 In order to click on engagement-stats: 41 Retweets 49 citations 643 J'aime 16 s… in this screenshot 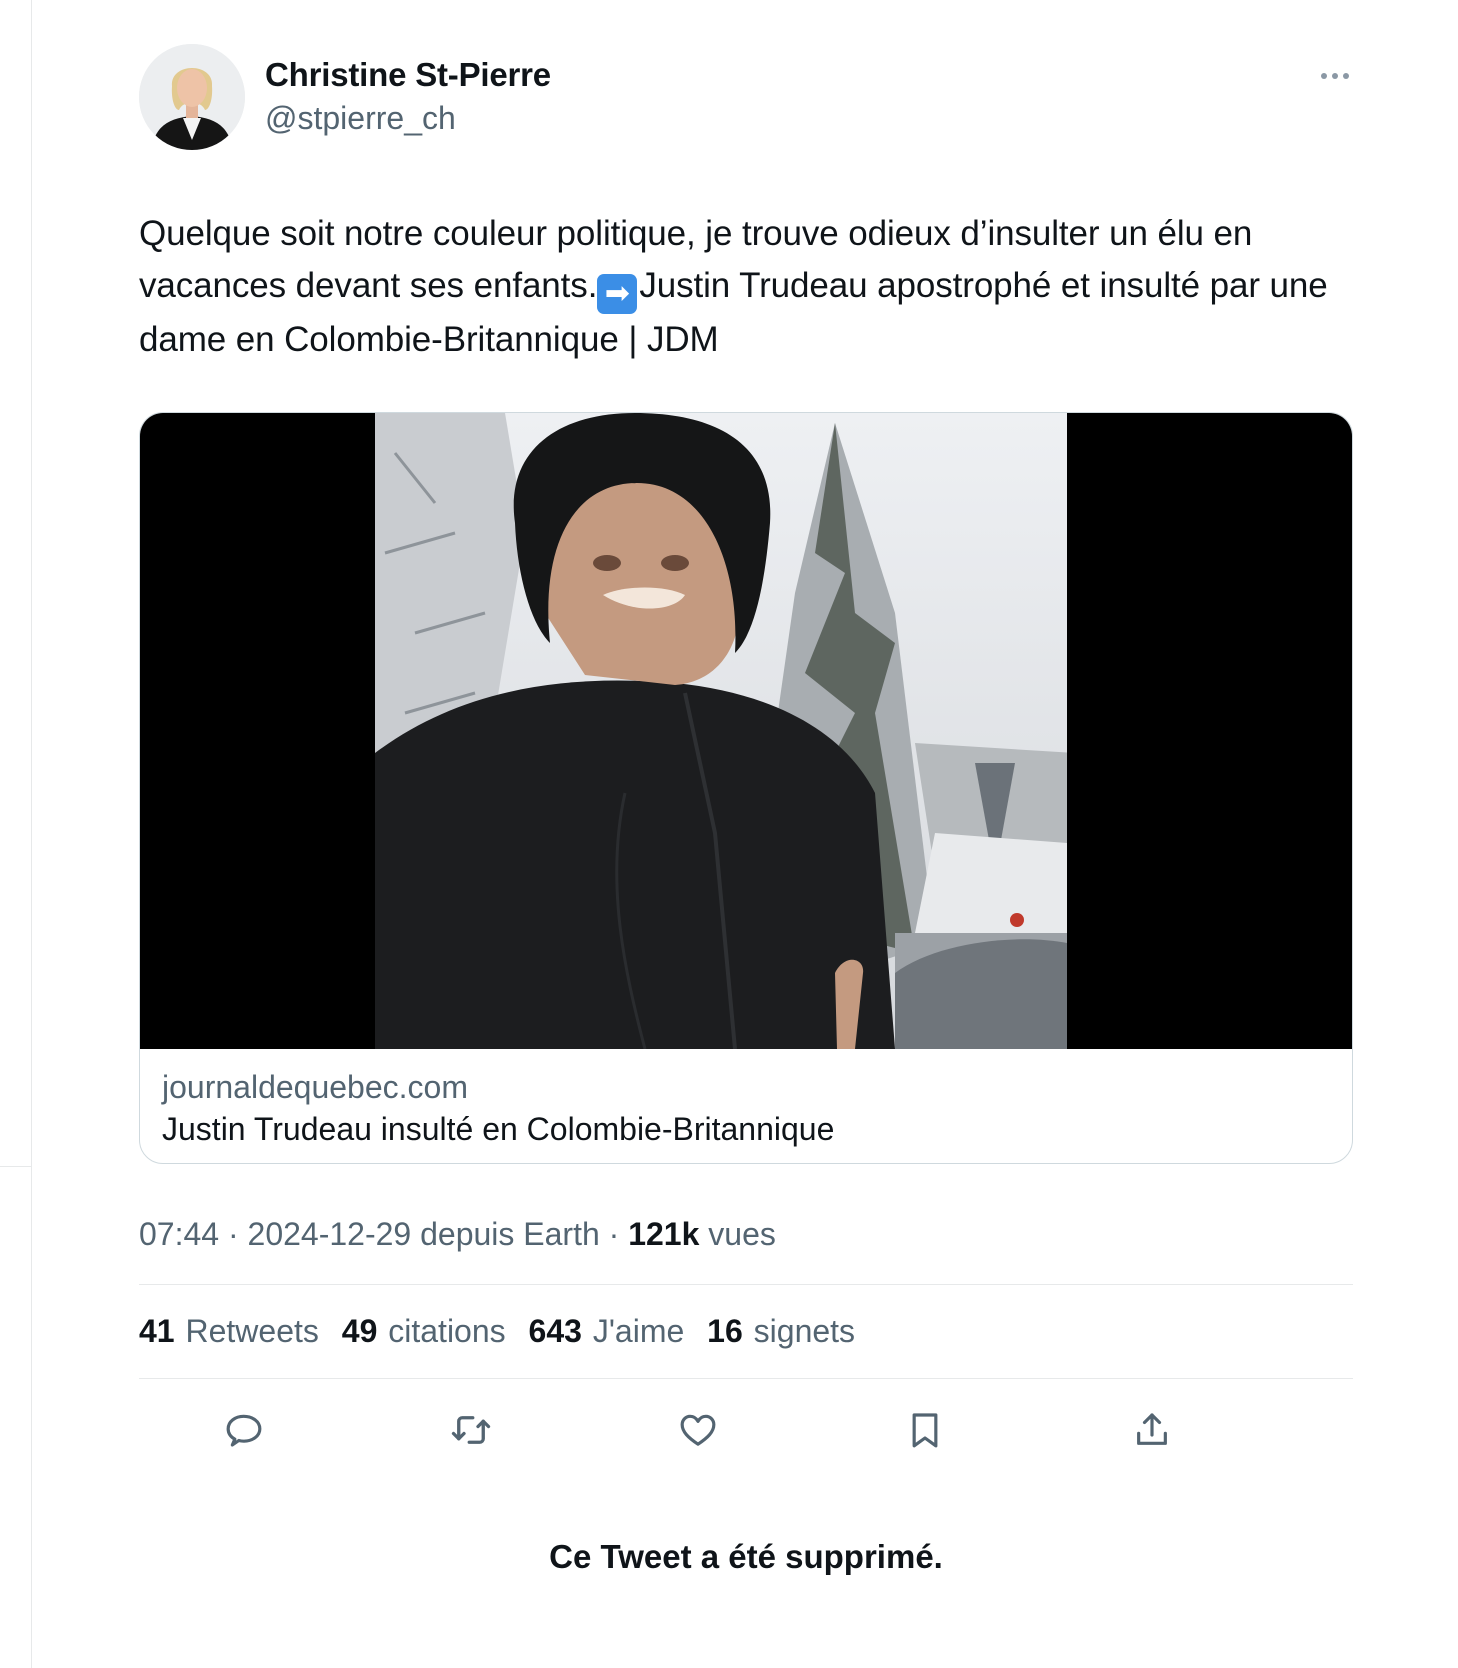, I will do `click(504, 1331)`.